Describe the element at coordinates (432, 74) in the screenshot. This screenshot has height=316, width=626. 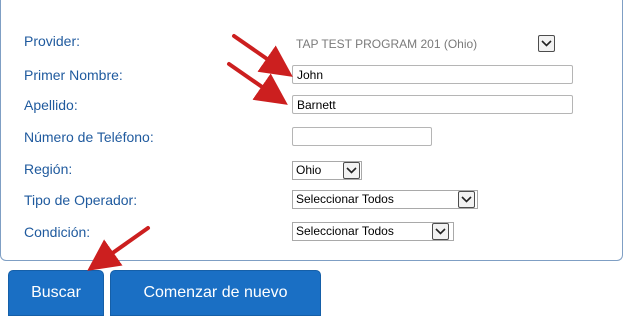
I see `first-name-input` at that location.